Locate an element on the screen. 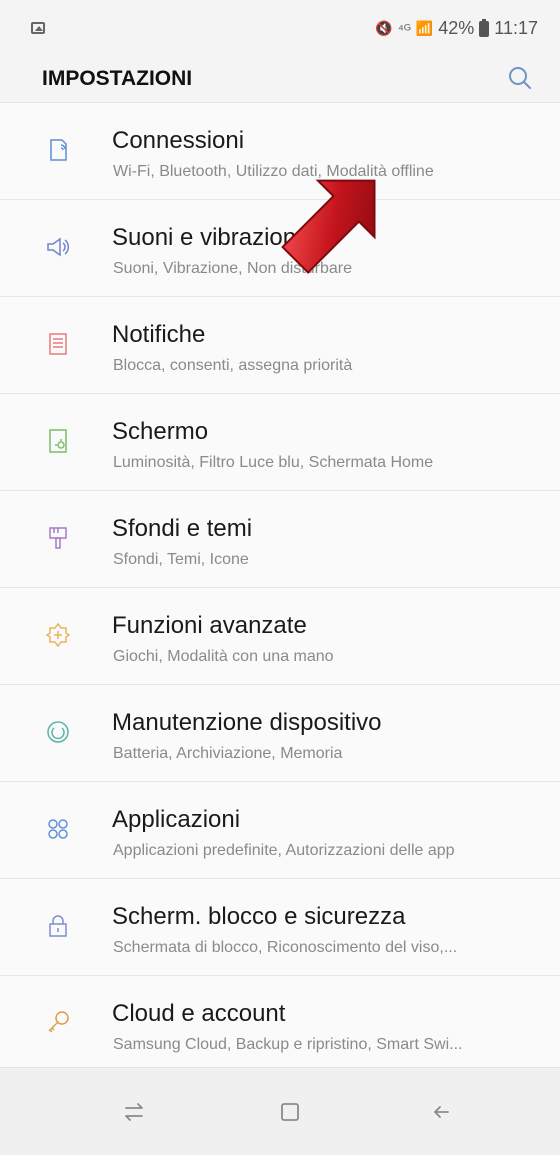  item-title: Funzioni avanzate is located at coordinates (209, 625).